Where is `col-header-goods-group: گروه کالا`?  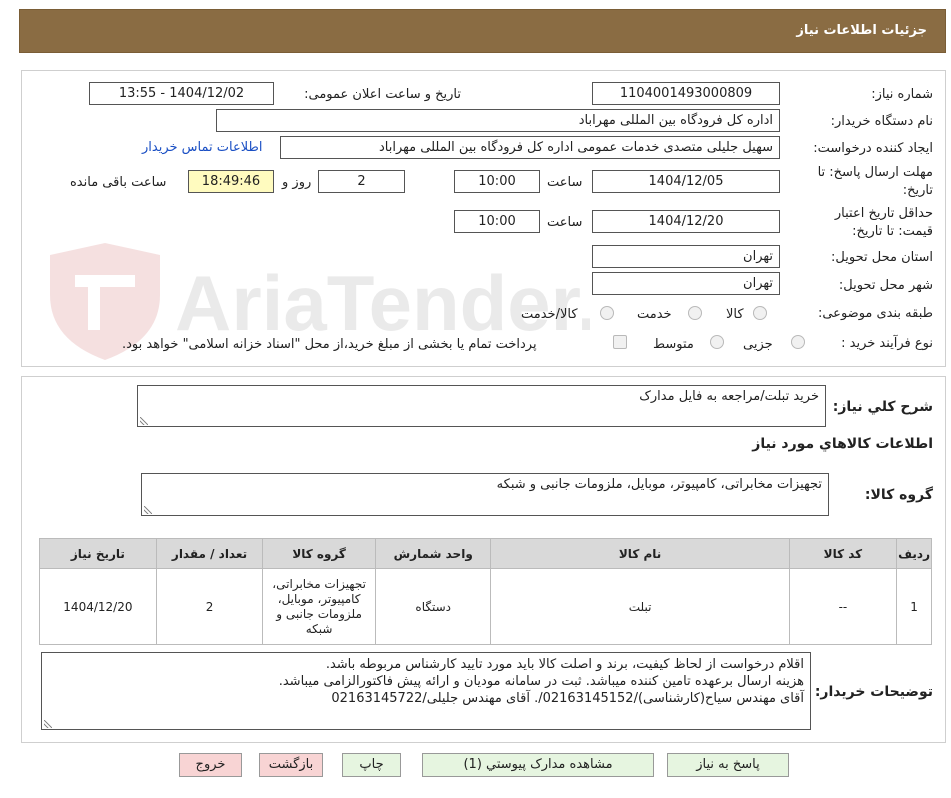
col-header-goods-group: گروه کالا is located at coordinates (319, 553).